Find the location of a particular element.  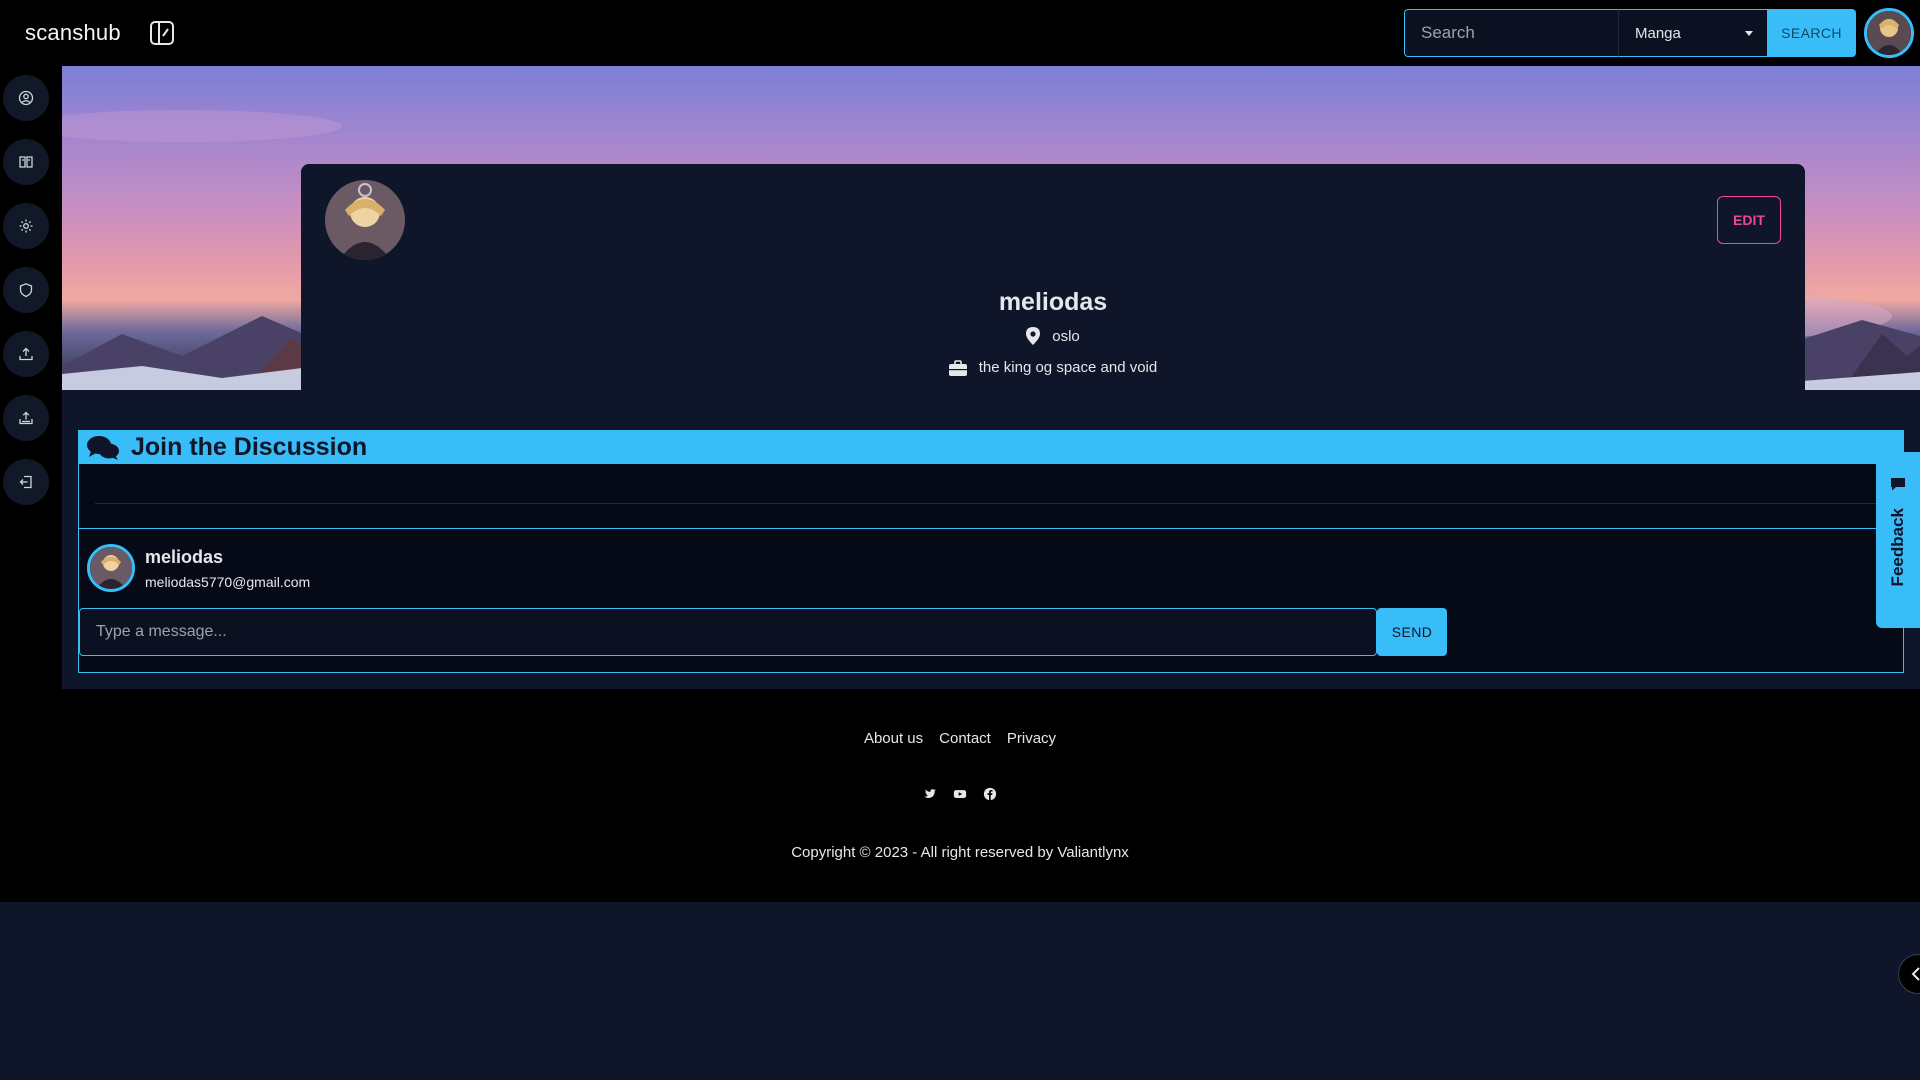

footer-social-links is located at coordinates (960, 794).